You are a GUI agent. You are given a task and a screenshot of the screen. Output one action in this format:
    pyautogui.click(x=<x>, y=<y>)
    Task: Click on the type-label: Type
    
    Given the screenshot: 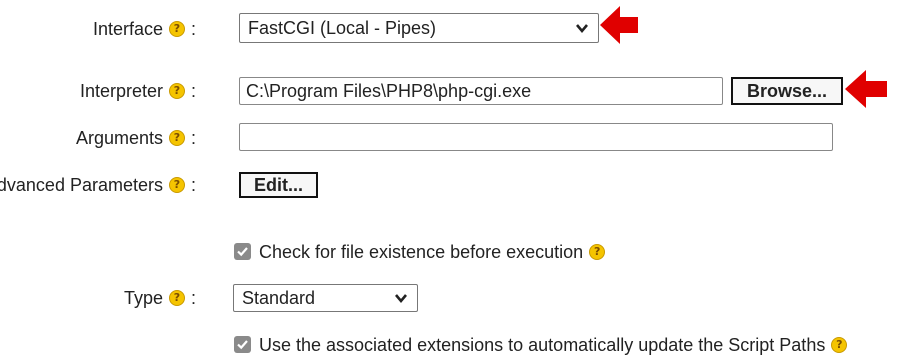 What is the action you would take?
    pyautogui.click(x=143, y=297)
    